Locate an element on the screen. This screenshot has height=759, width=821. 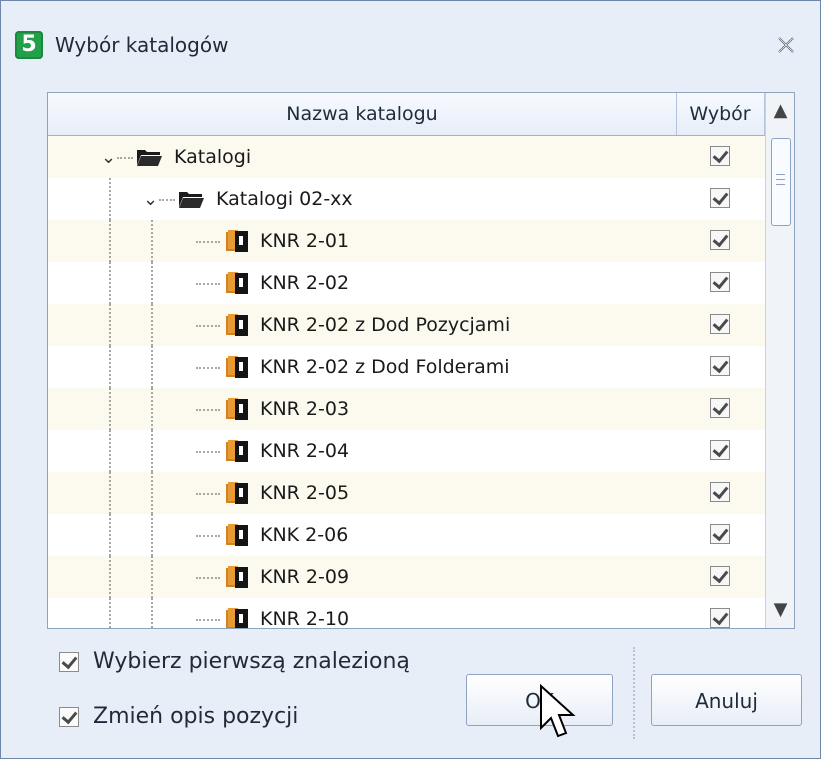
column-header-name: Nazwa katalogu is located at coordinates (362, 114).